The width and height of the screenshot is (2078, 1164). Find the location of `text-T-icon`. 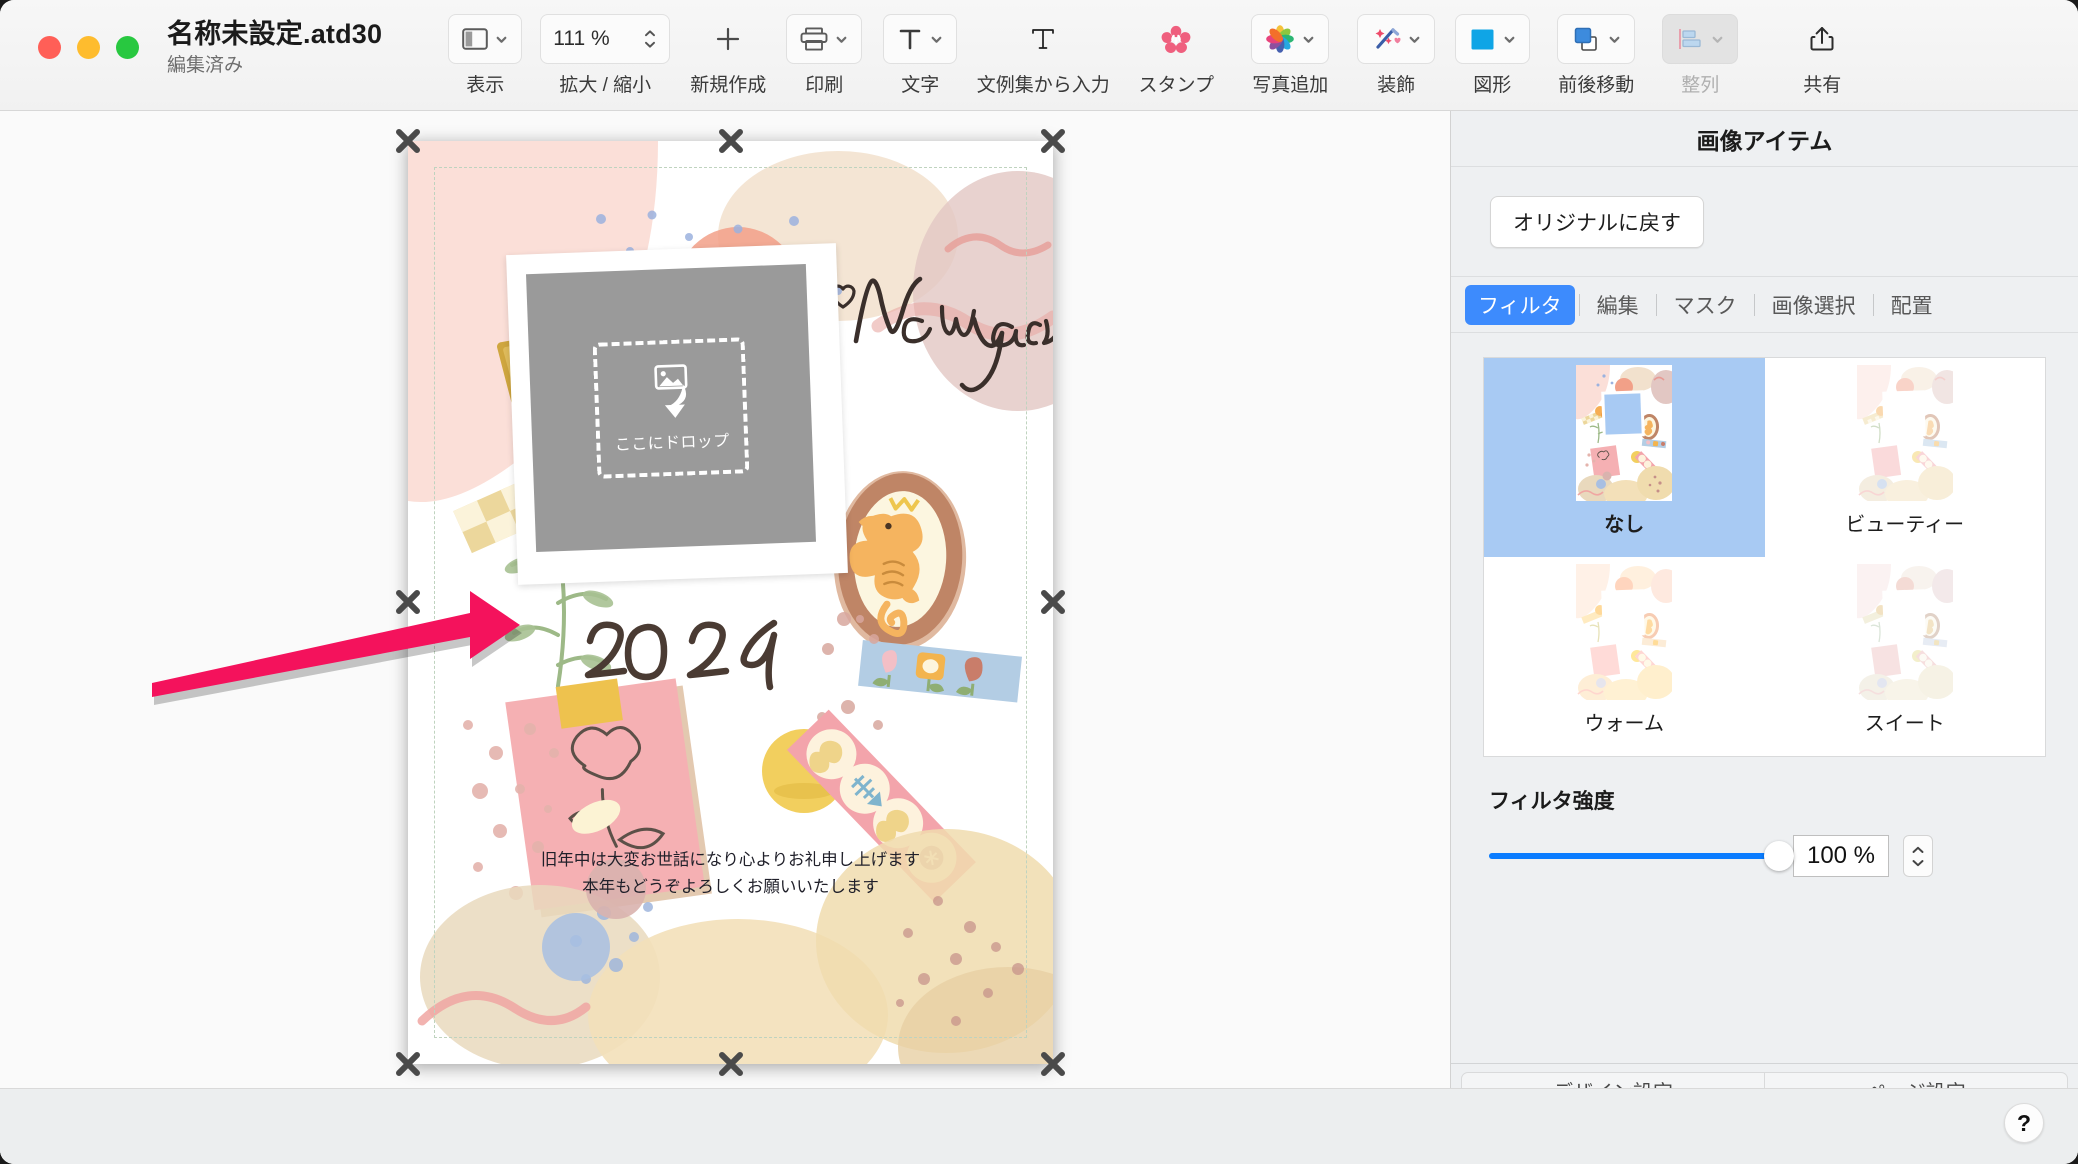

text-T-icon is located at coordinates (910, 39).